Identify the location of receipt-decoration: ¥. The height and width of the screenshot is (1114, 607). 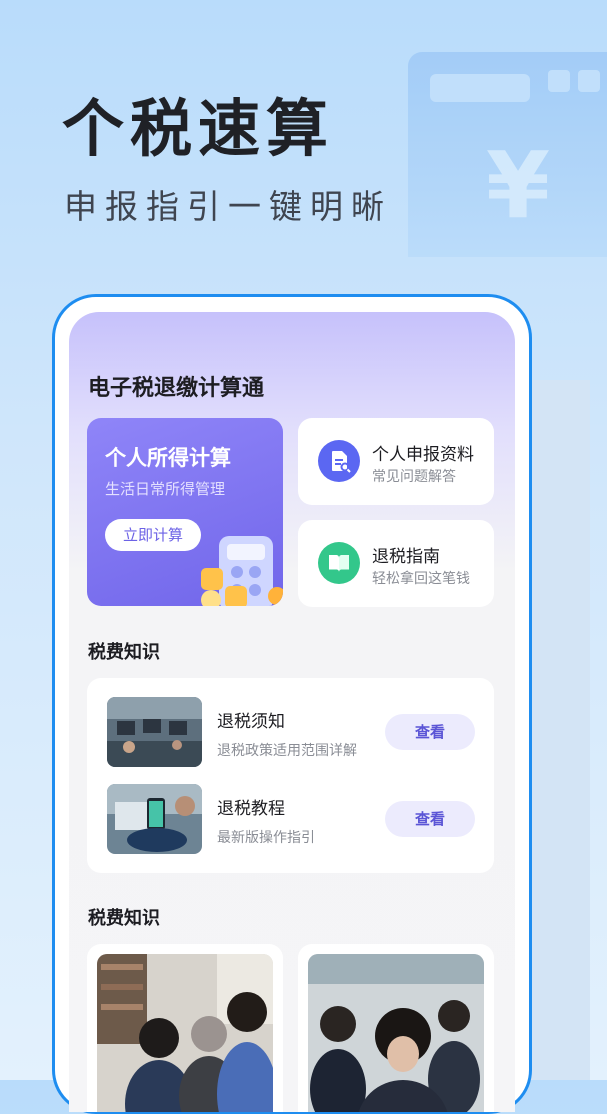
(507, 154).